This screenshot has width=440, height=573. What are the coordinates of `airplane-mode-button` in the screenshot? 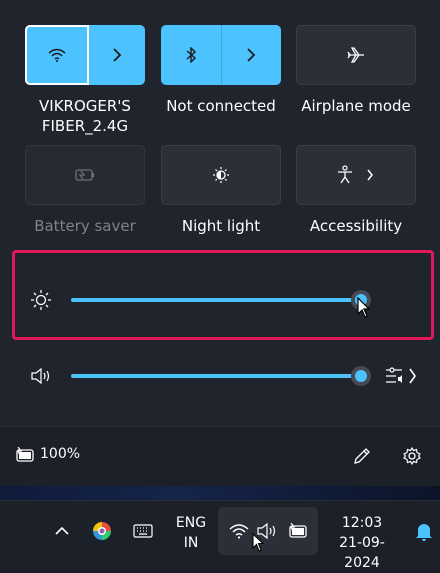 It's located at (356, 55).